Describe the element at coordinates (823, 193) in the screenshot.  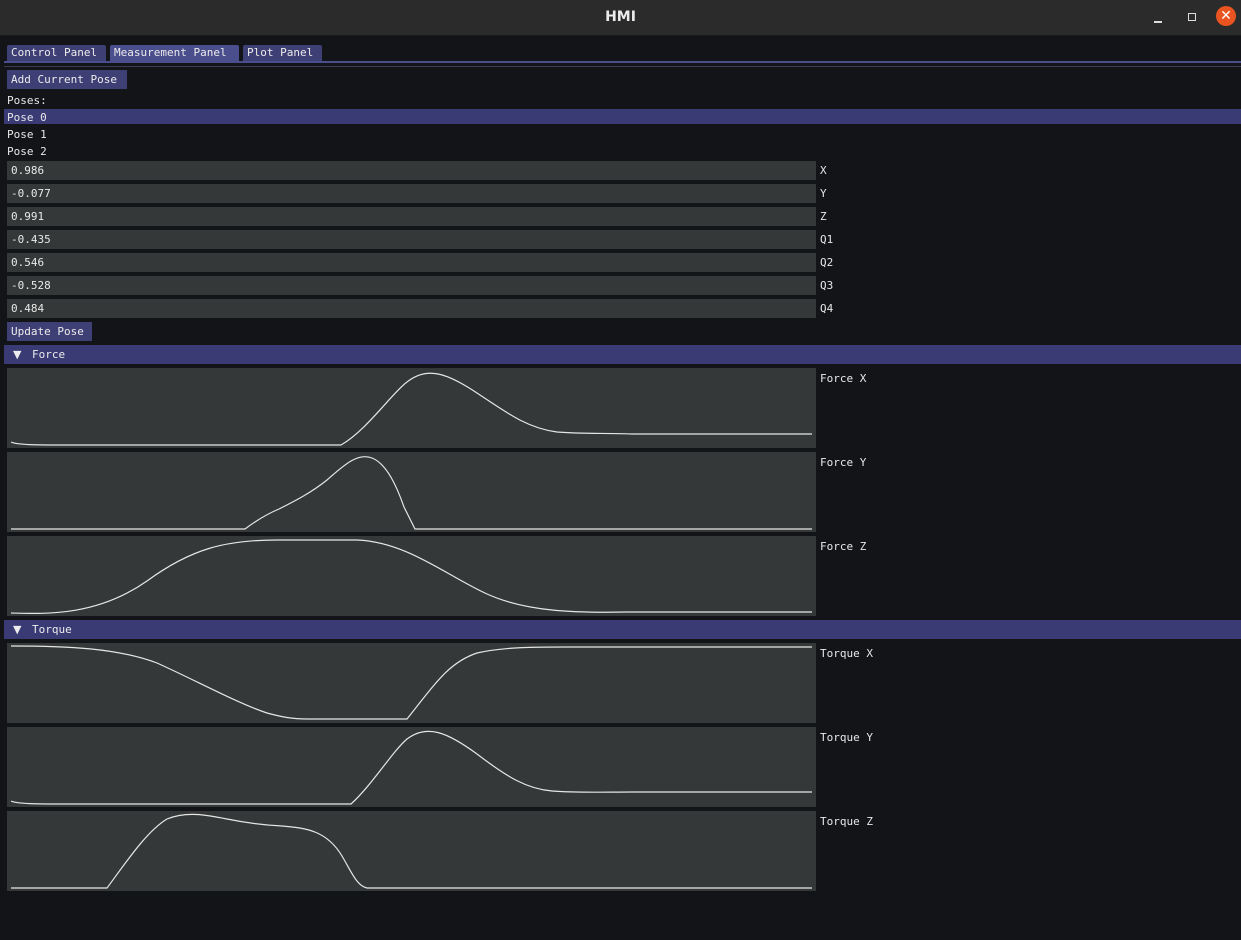
I see `pose-y-label: Y` at that location.